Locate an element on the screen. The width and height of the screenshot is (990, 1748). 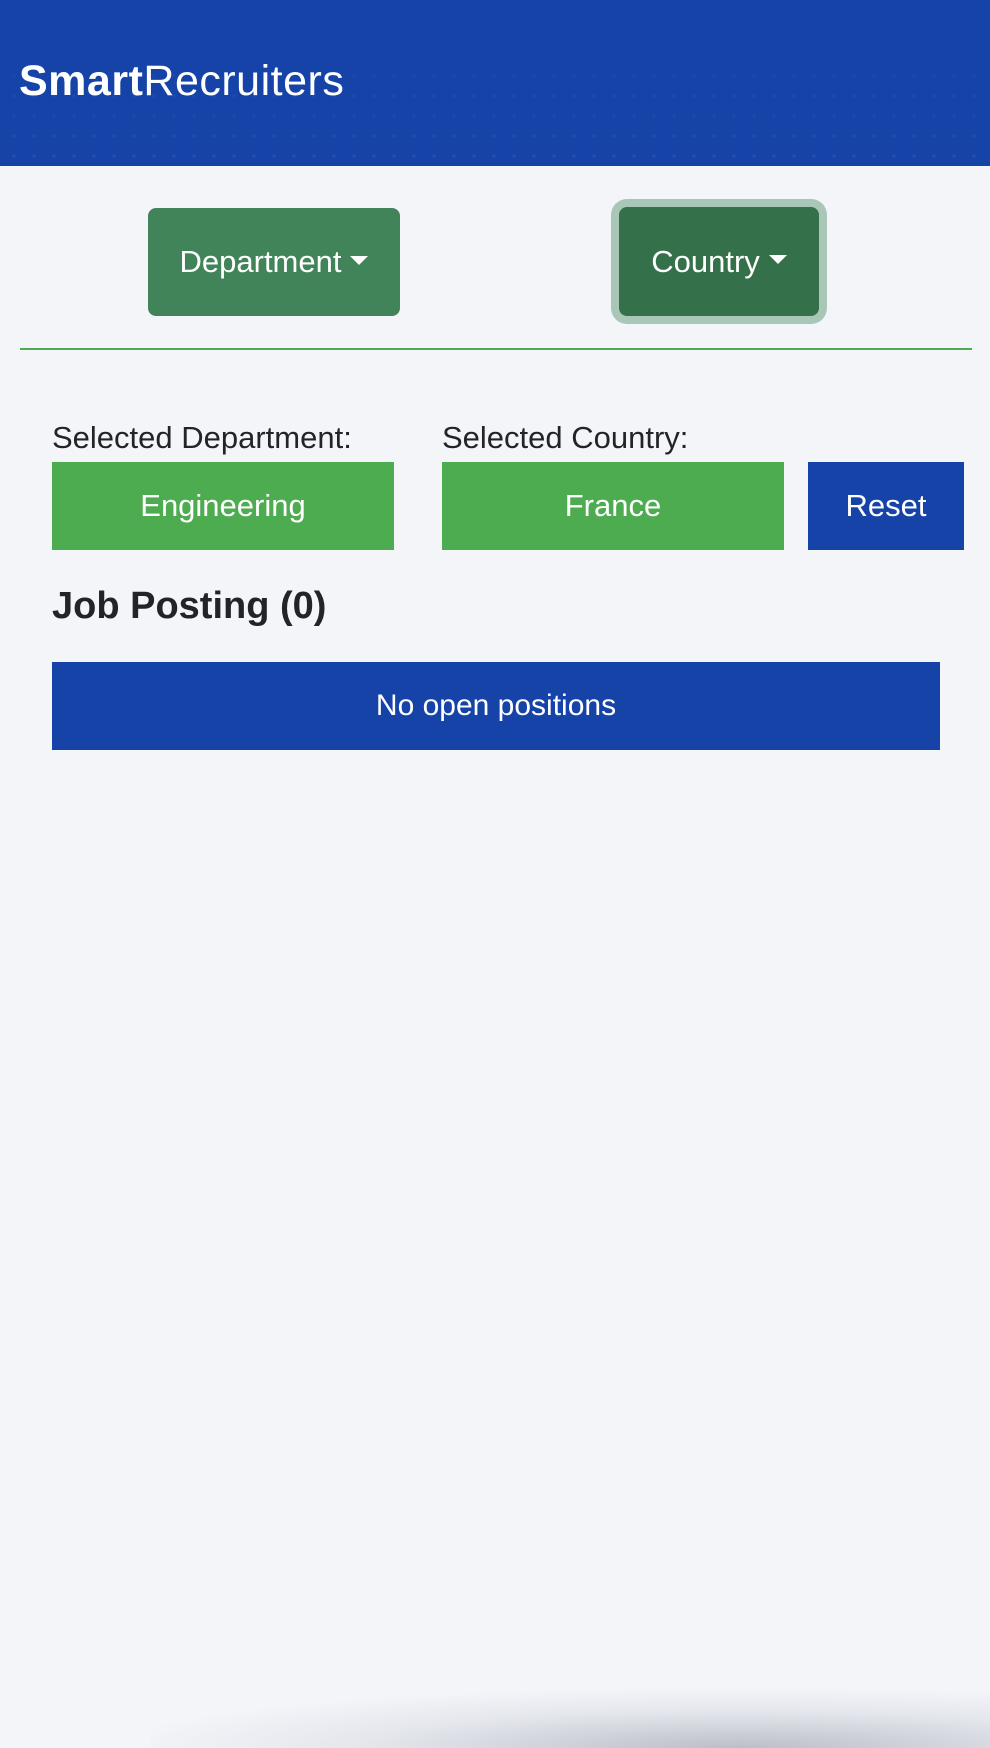
department-dropdown-button: Department is located at coordinates (274, 262).